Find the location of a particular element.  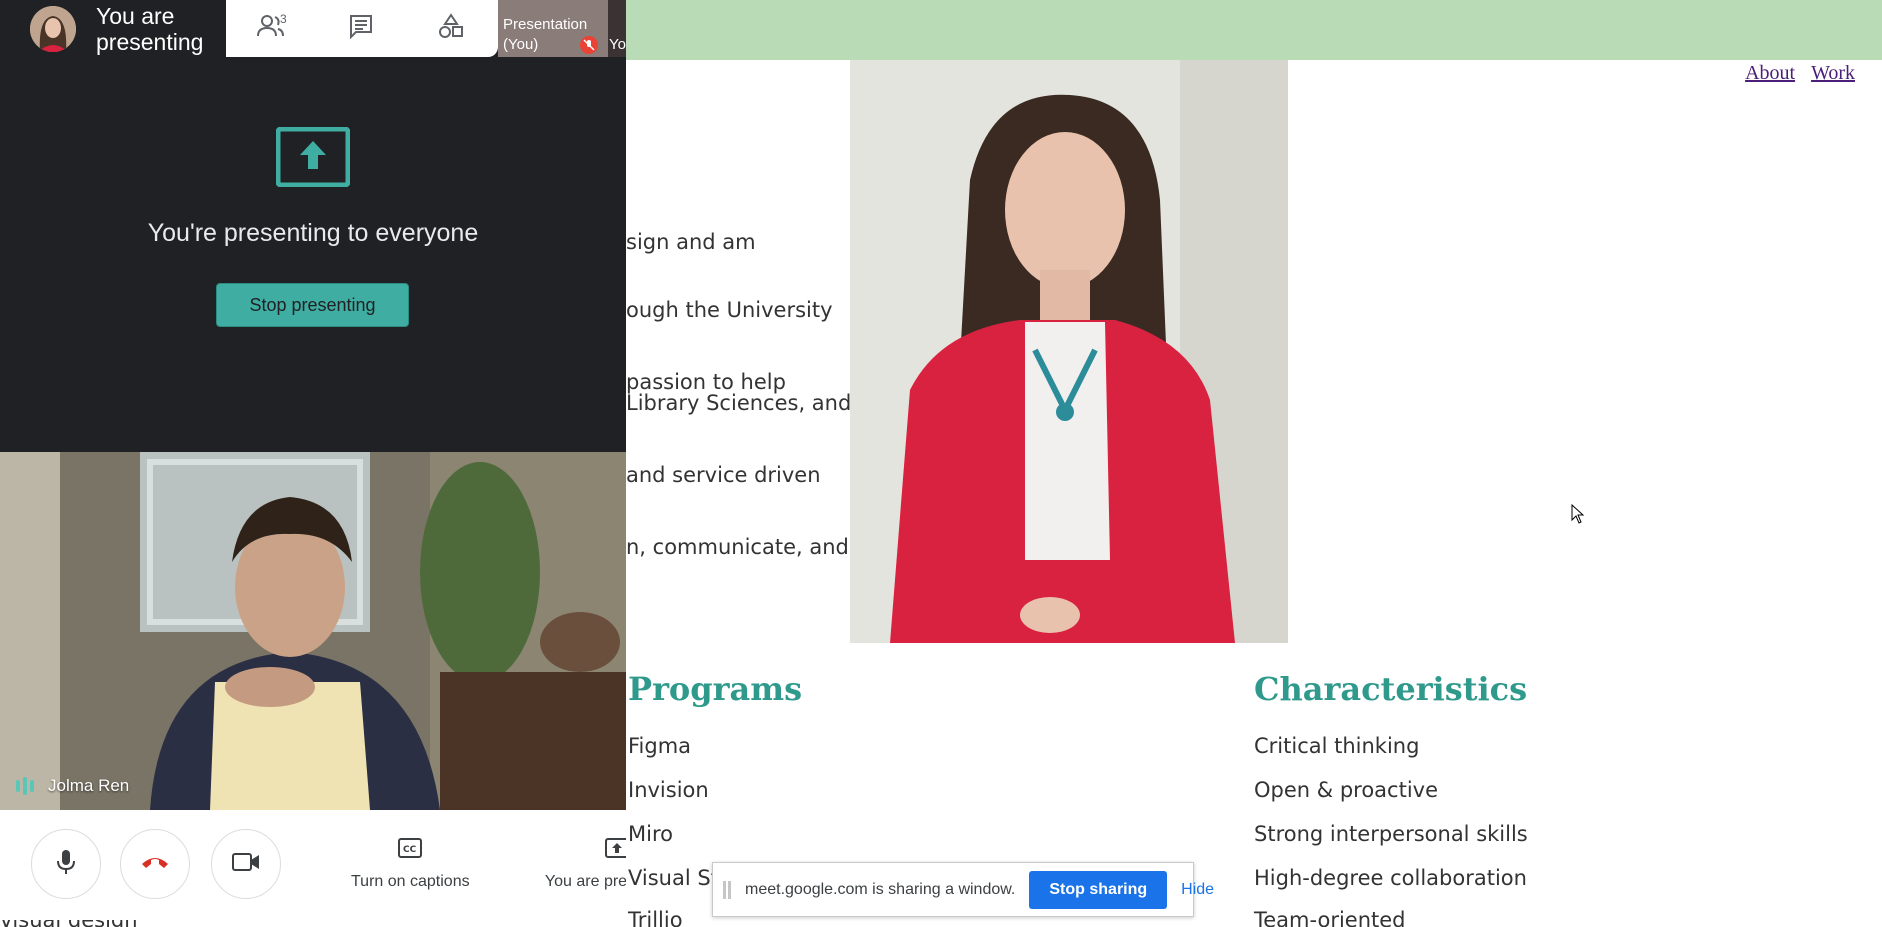

chat-button is located at coordinates (361, 28).